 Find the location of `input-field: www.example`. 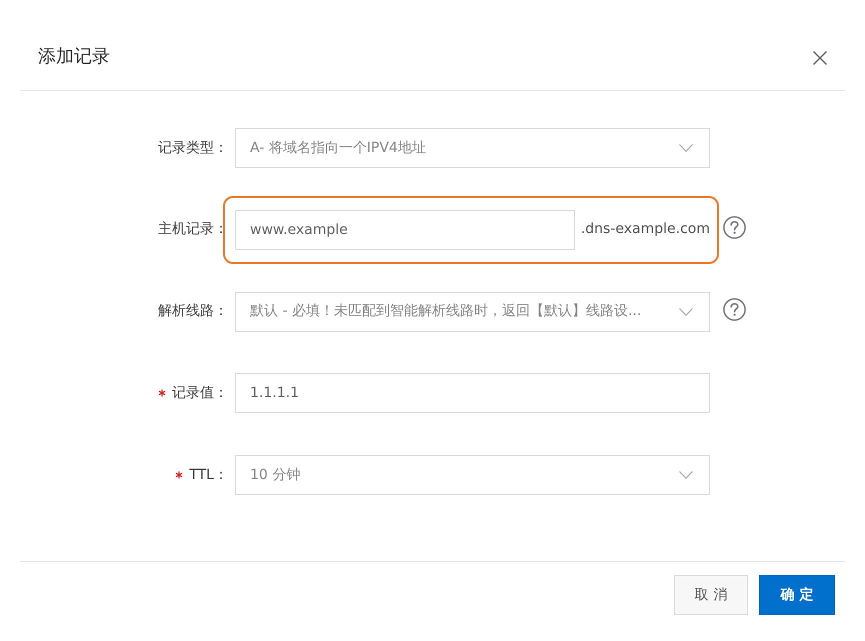

input-field: www.example is located at coordinates (405, 230).